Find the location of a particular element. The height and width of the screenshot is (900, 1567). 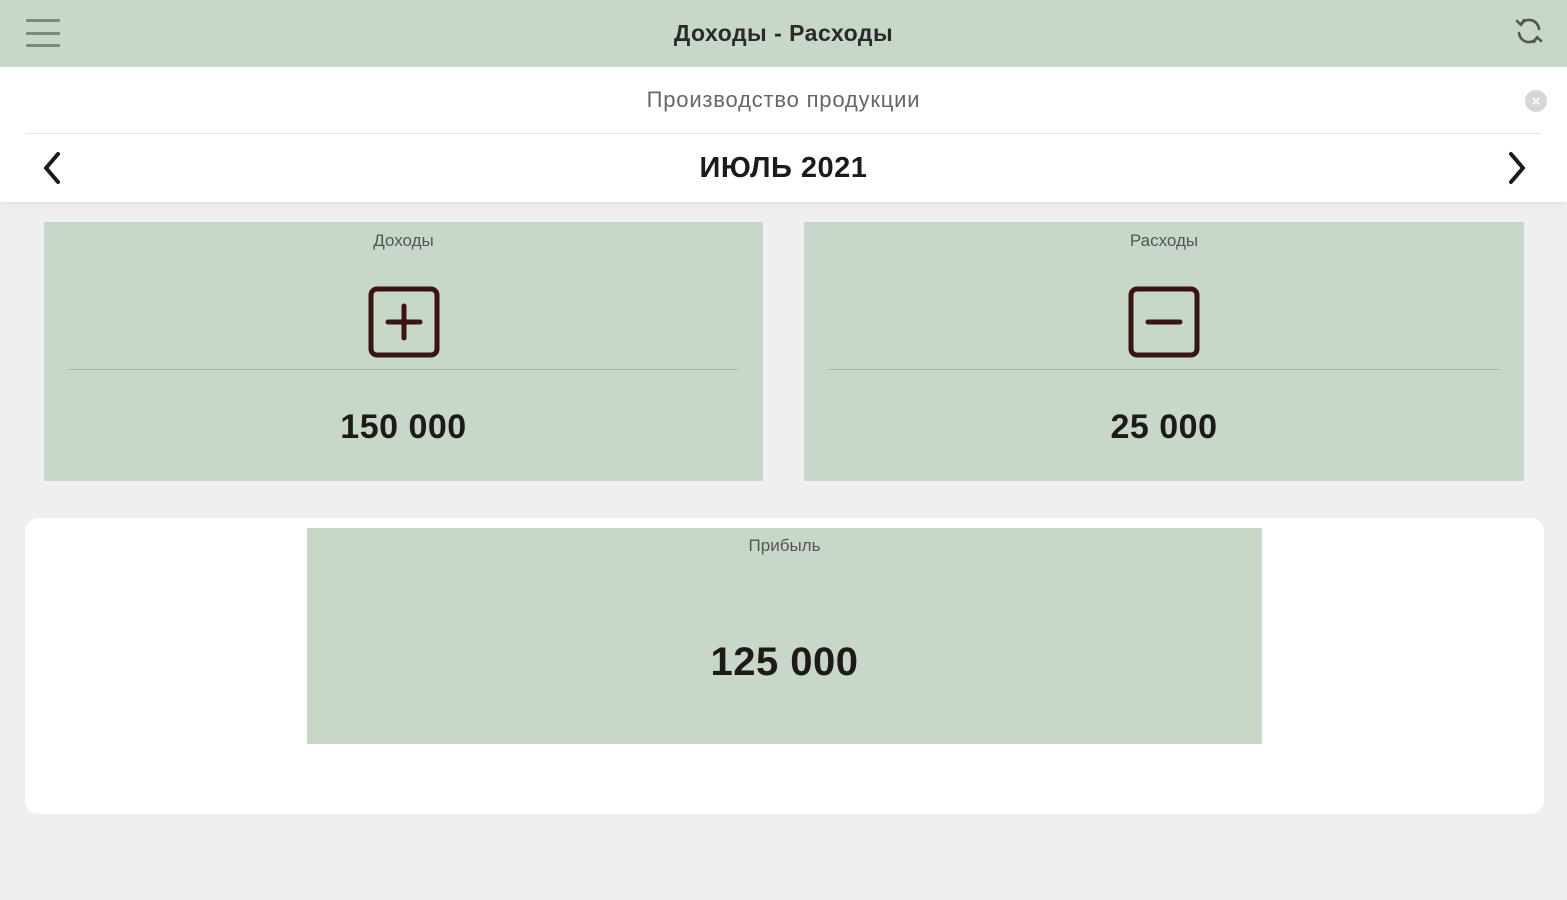

expense-label: Расходы is located at coordinates (1164, 240).